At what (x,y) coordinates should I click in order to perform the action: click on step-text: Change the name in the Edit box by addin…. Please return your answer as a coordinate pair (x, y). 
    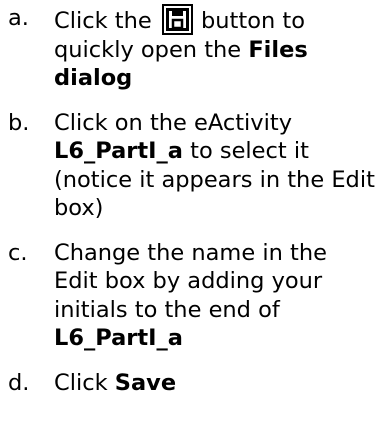
    Looking at the image, I should click on (190, 281).